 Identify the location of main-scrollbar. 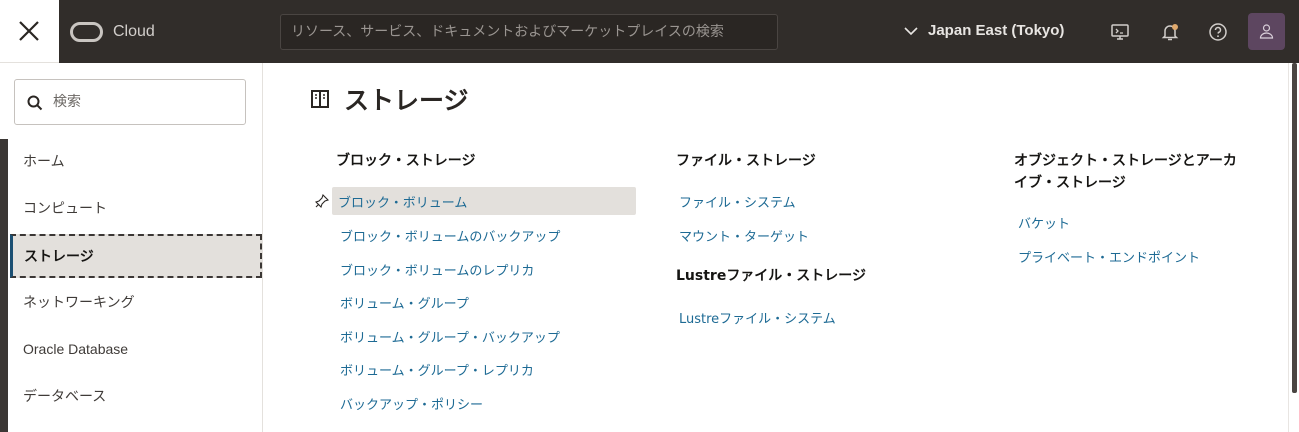
(1293, 247).